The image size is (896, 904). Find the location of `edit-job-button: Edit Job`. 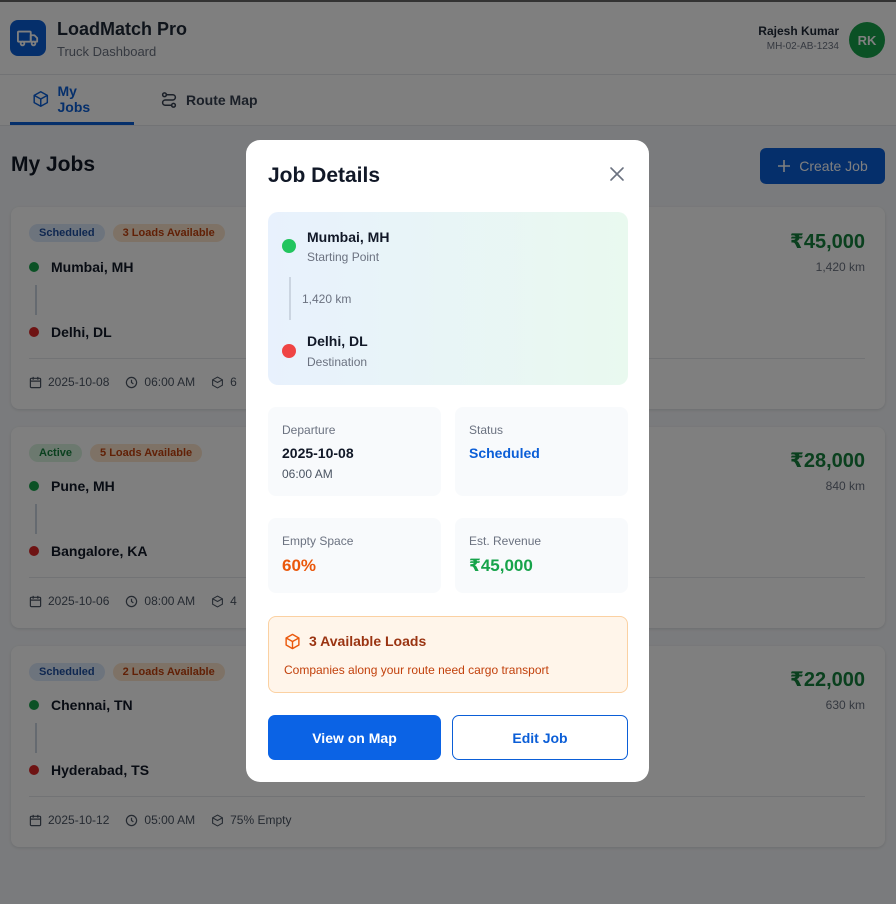

edit-job-button: Edit Job is located at coordinates (540, 737).